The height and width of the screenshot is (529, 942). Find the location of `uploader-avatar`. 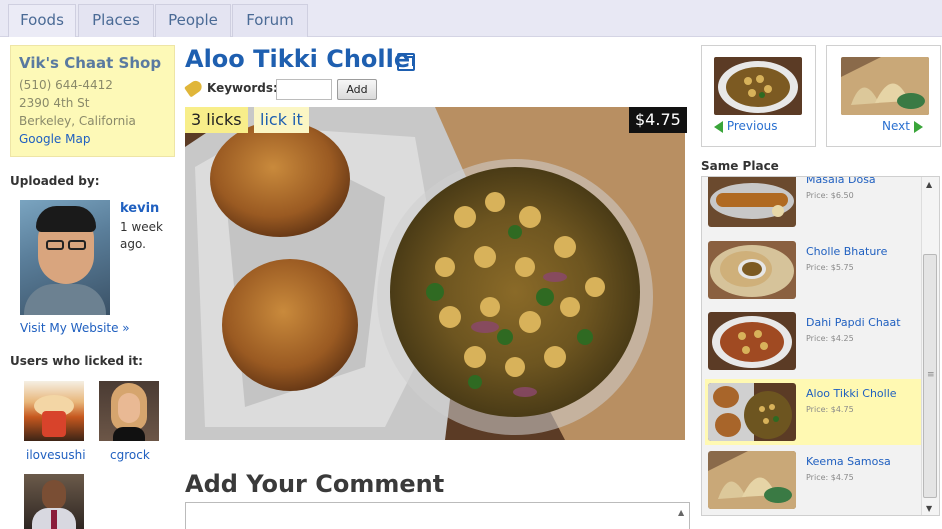

uploader-avatar is located at coordinates (65, 257).